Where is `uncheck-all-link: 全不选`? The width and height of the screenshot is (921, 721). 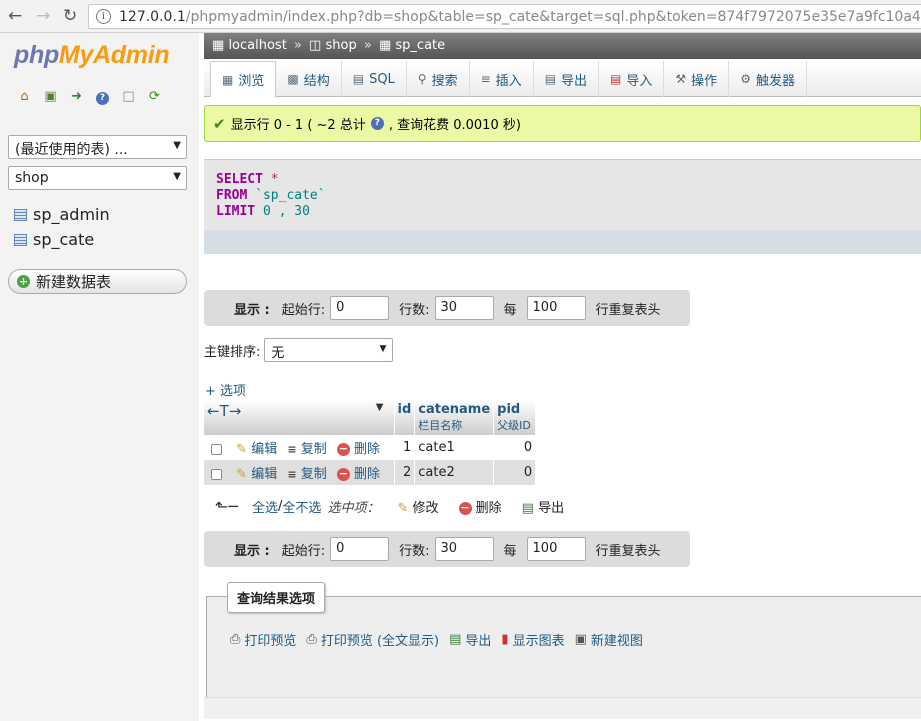 uncheck-all-link: 全不选 is located at coordinates (301, 506).